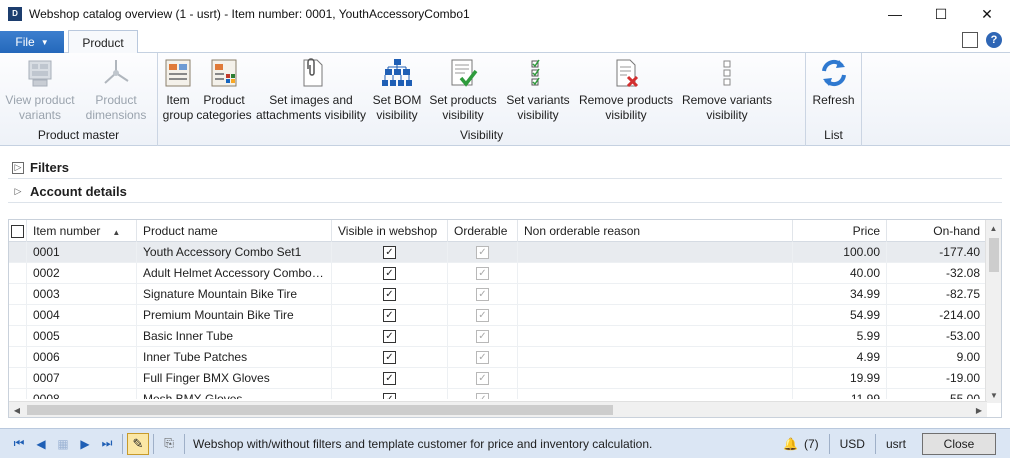 The image size is (1010, 458). I want to click on column-header-non-orderable-reason: Non orderable reason, so click(655, 231).